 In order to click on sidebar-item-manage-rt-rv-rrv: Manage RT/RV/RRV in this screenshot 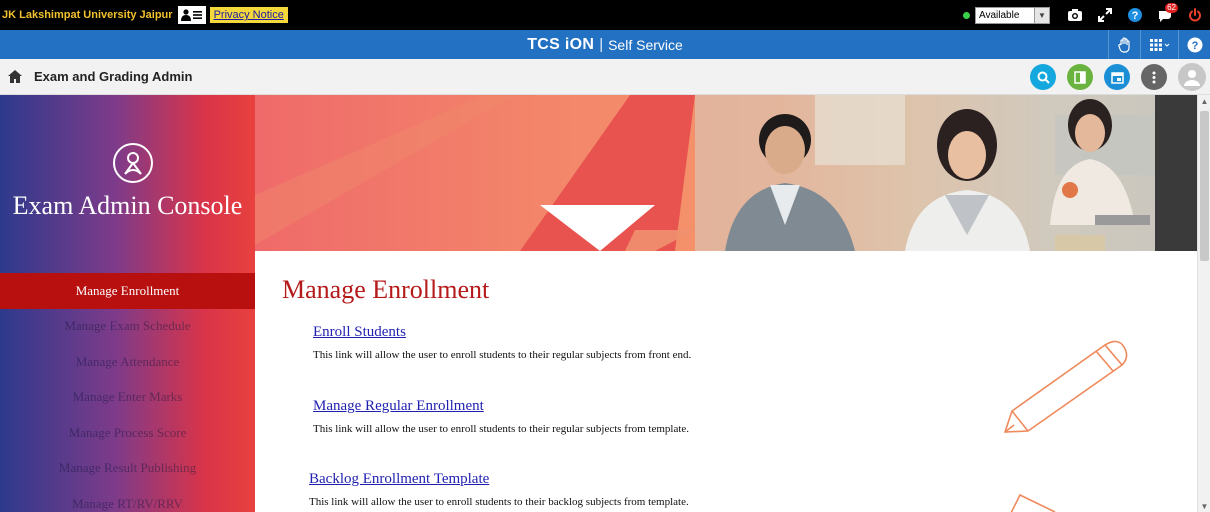, I will do `click(127, 499)`.